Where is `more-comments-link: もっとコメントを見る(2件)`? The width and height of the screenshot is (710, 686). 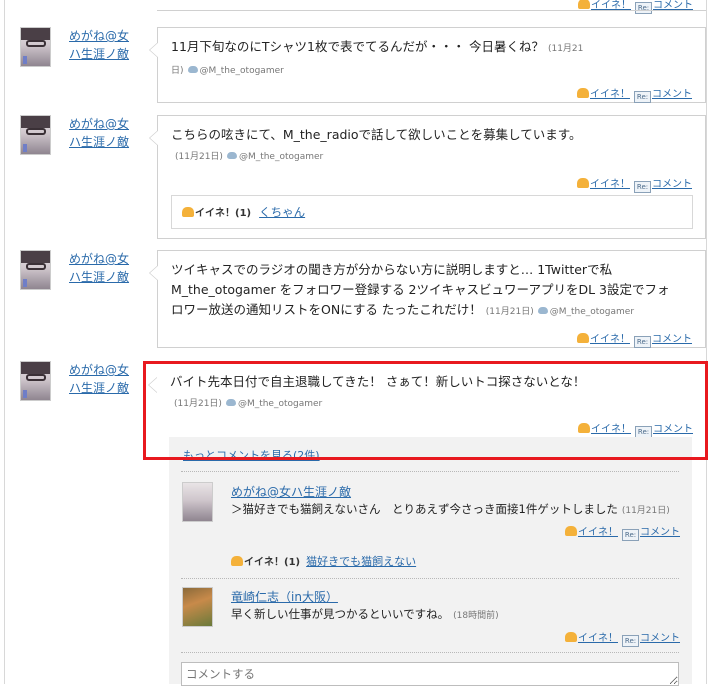
more-comments-link: もっとコメントを見る(2件) is located at coordinates (251, 455).